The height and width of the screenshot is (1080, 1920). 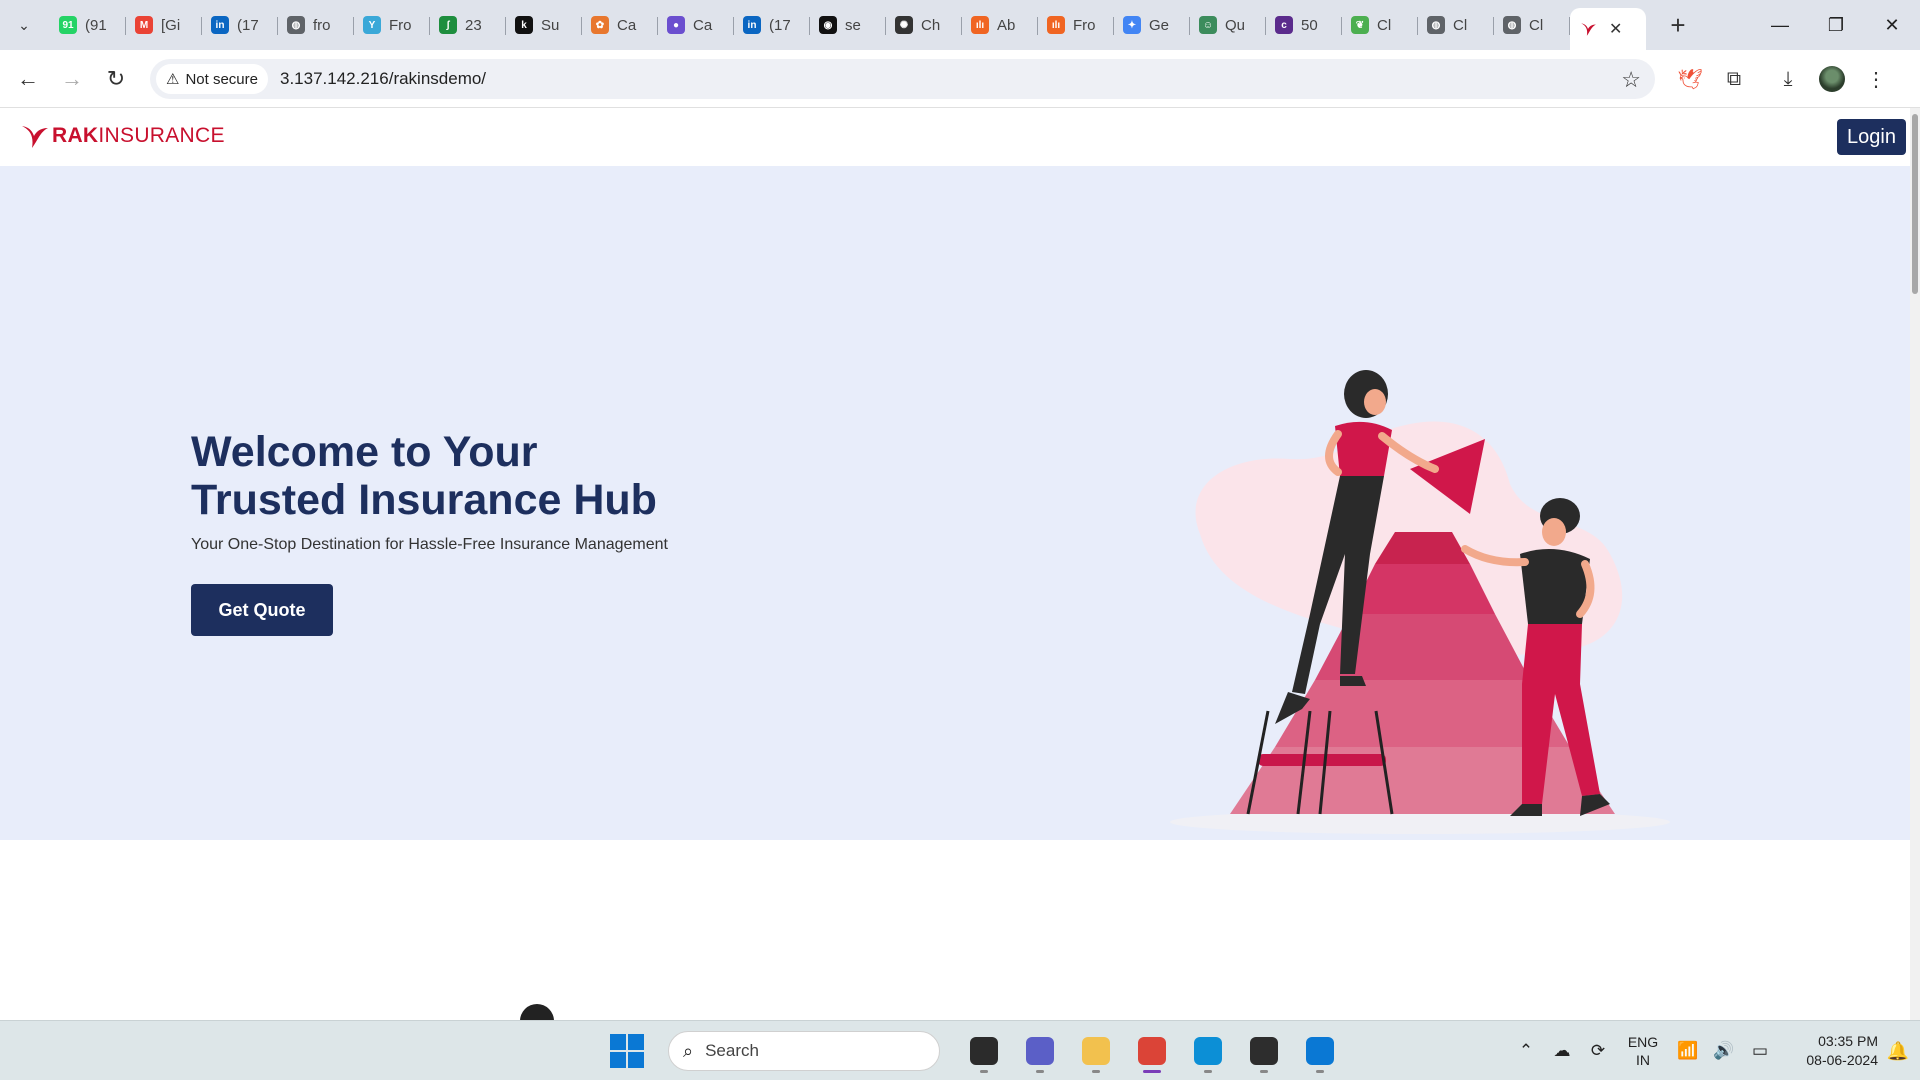 I want to click on profile-avatar, so click(x=1832, y=79).